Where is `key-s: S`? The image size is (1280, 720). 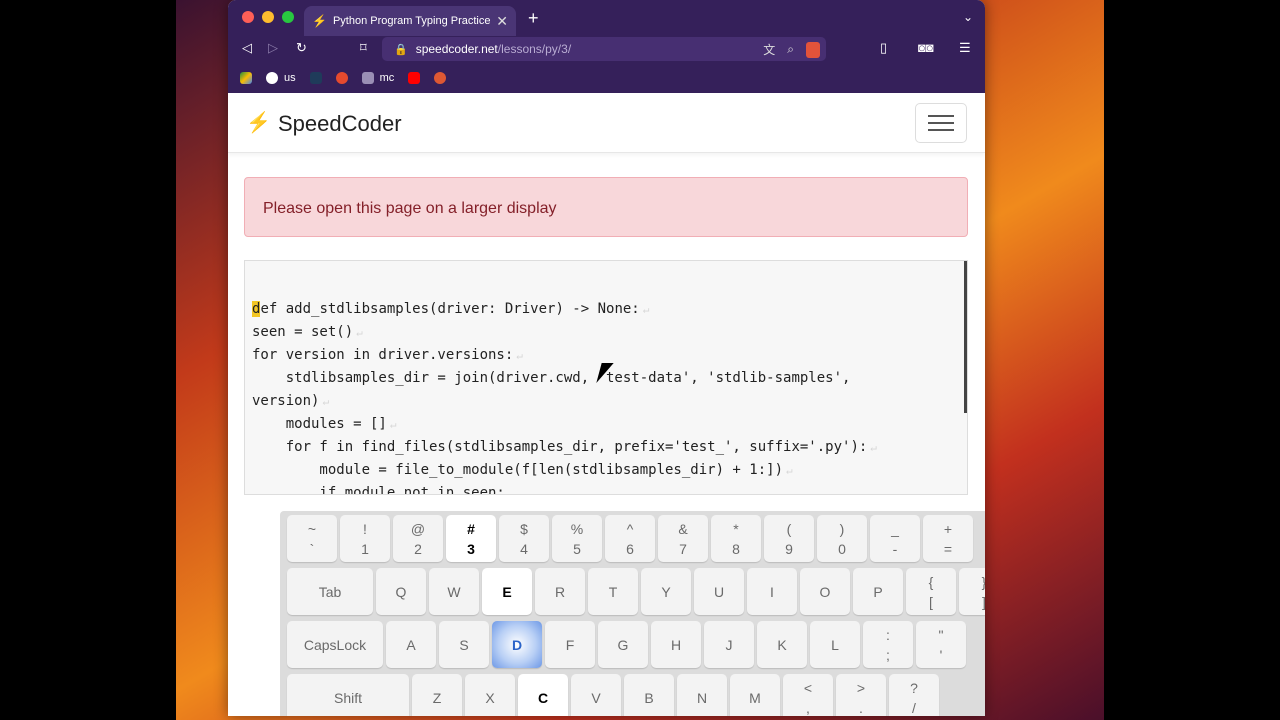
key-s: S is located at coordinates (464, 644).